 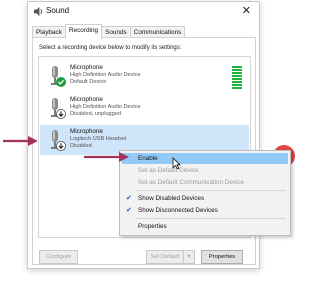 What do you see at coordinates (88, 82) in the screenshot?
I see `device-status: Default Device` at bounding box center [88, 82].